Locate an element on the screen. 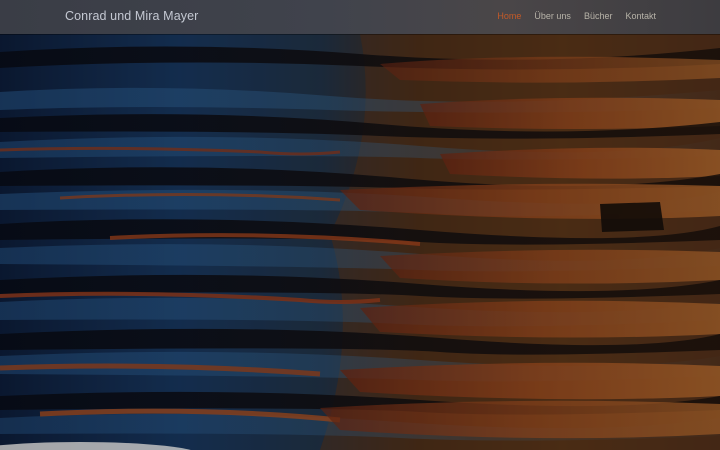 The image size is (720, 450). nav-about-link: Über uns is located at coordinates (552, 16).